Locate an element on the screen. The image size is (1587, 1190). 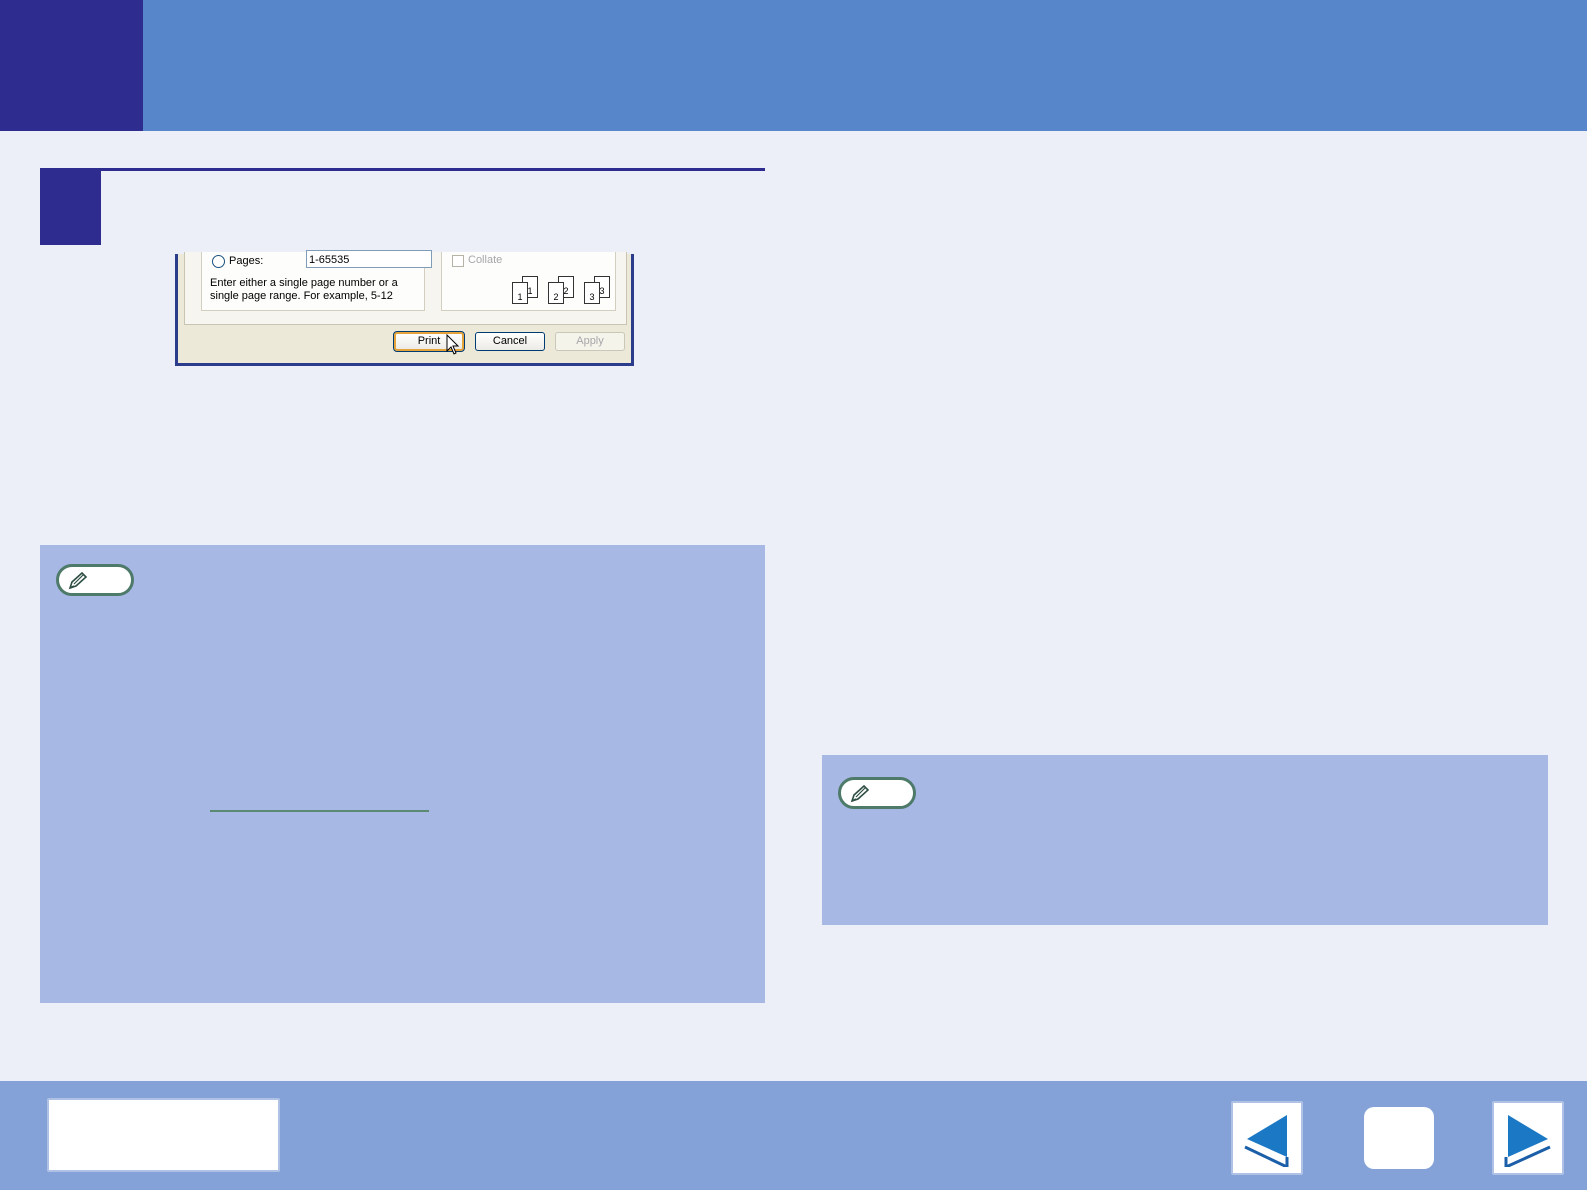
chapter-block is located at coordinates (71, 65).